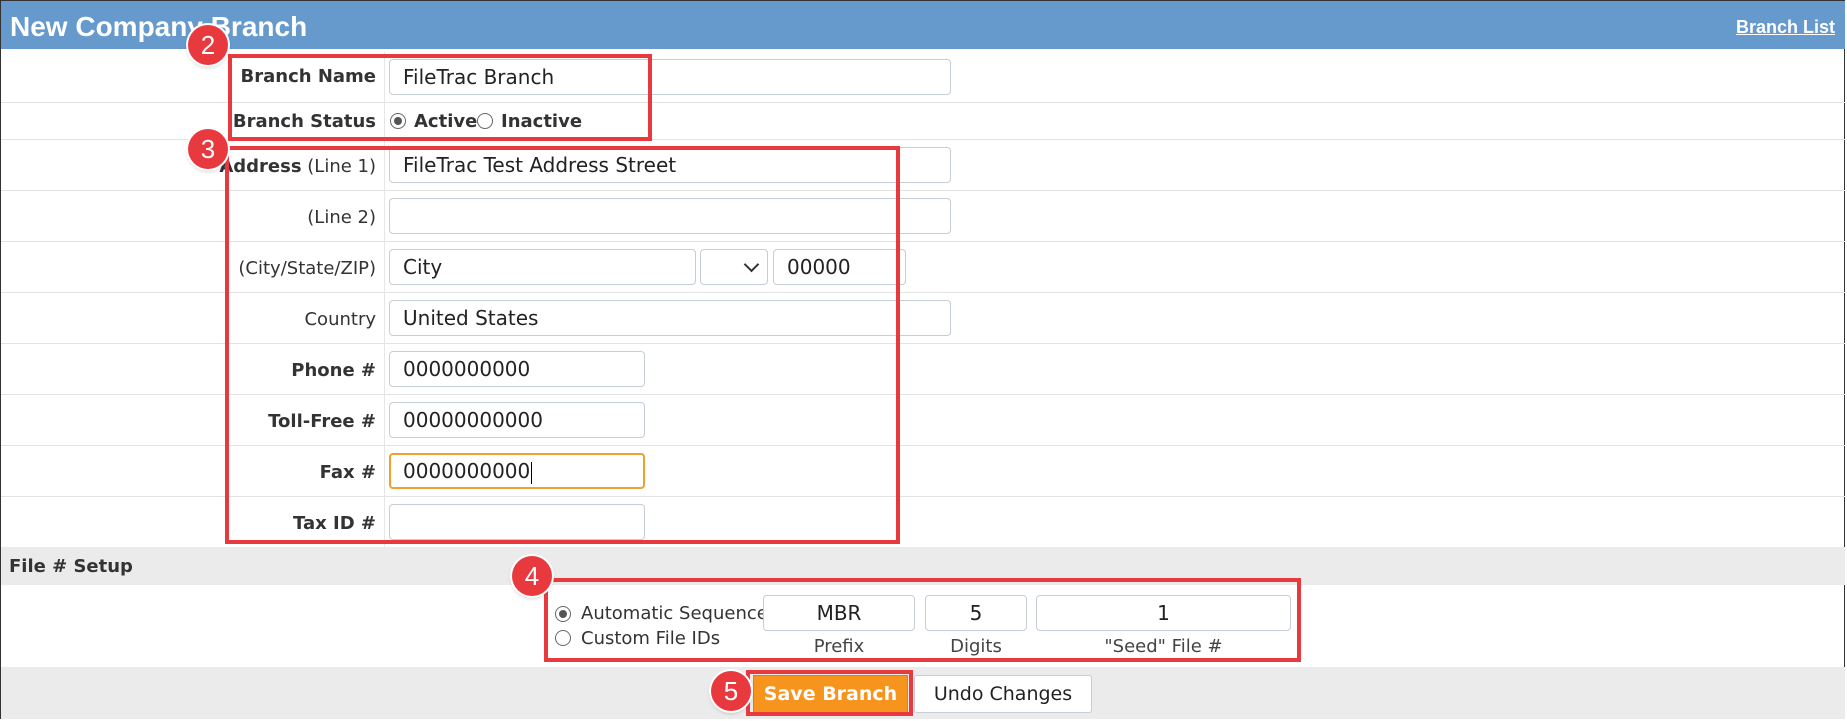 This screenshot has width=1847, height=721. Describe the element at coordinates (1785, 27) in the screenshot. I see `branch-list-link: Branch List` at that location.